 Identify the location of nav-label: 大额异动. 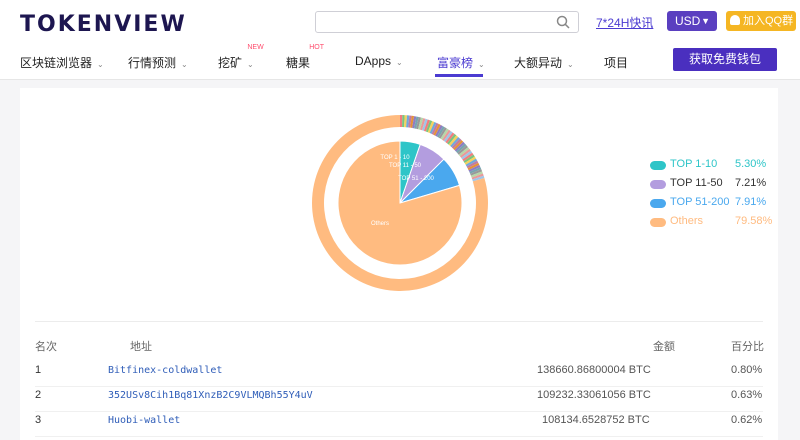
(538, 63).